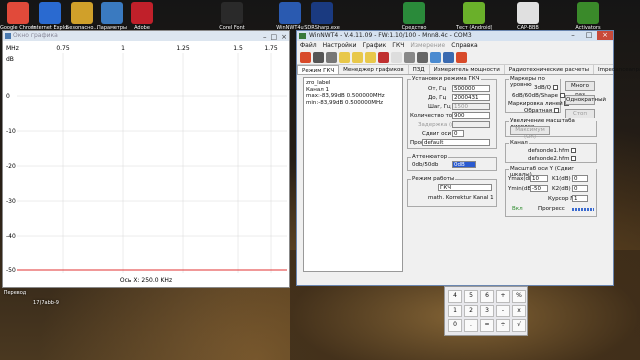 The height and width of the screenshot is (360, 640). What do you see at coordinates (538, 111) in the screenshot?
I see `marker-label: Обратная` at bounding box center [538, 111].